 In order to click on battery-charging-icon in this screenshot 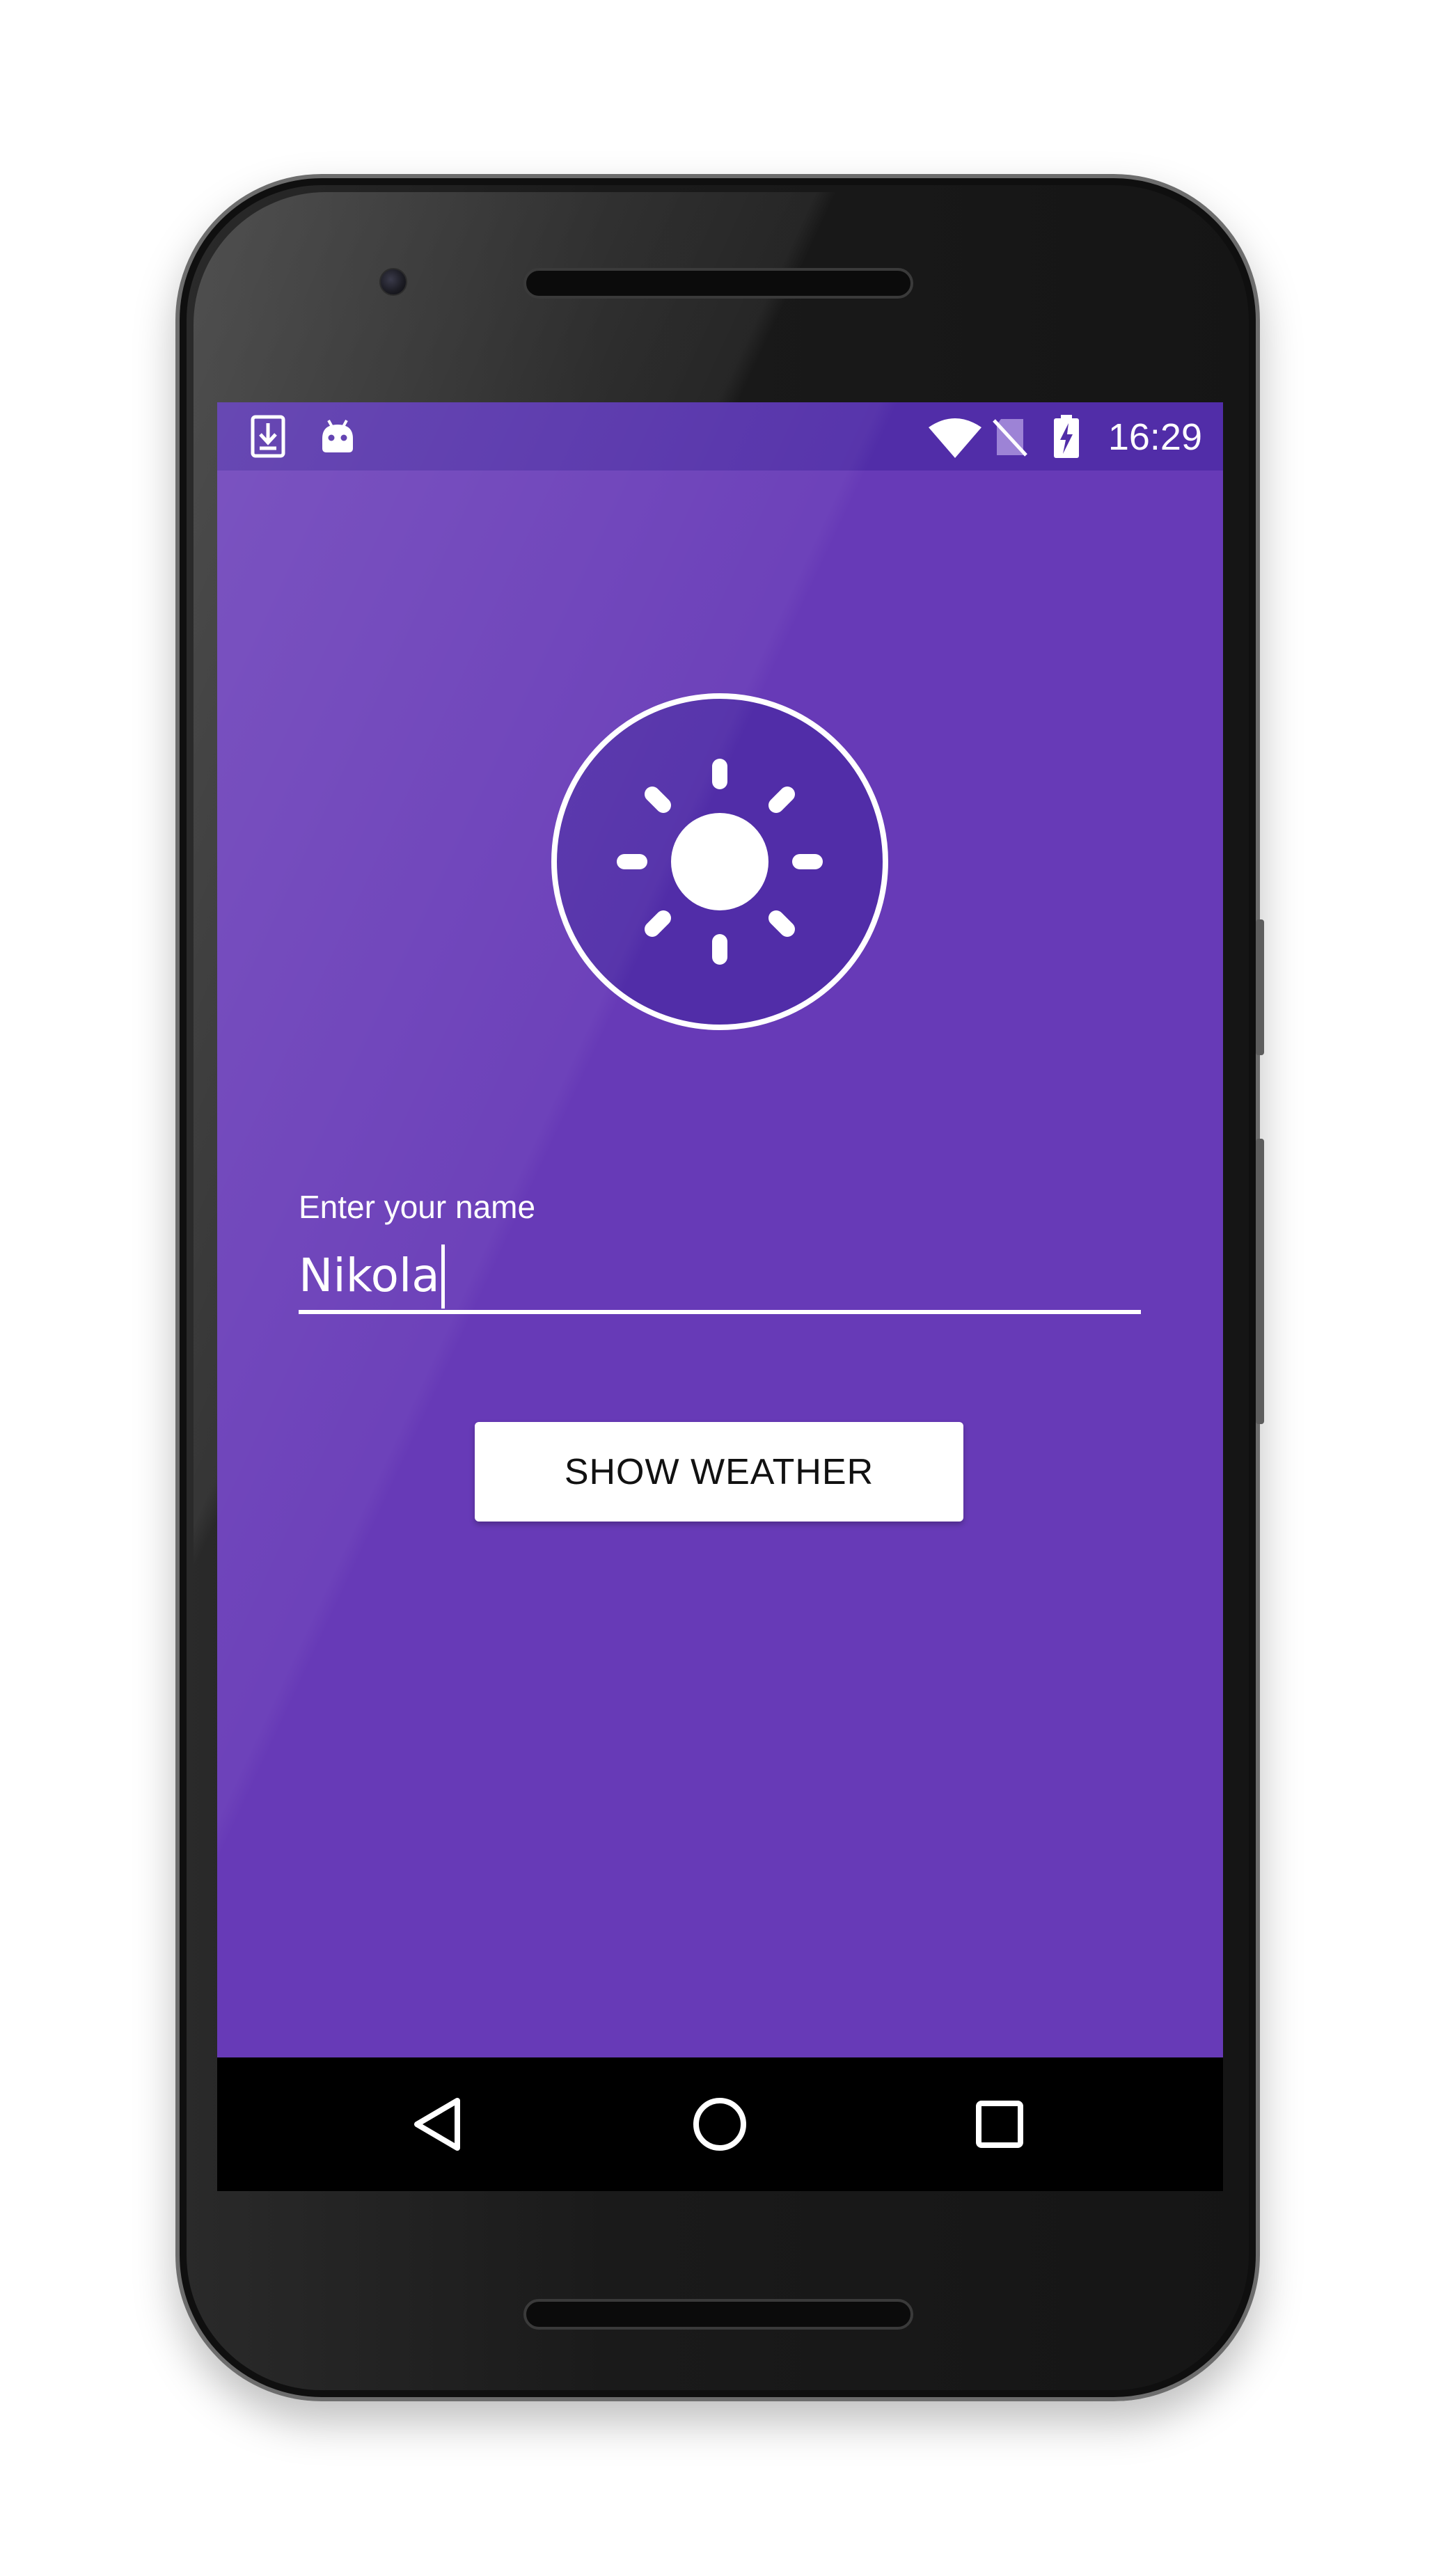, I will do `click(1066, 437)`.